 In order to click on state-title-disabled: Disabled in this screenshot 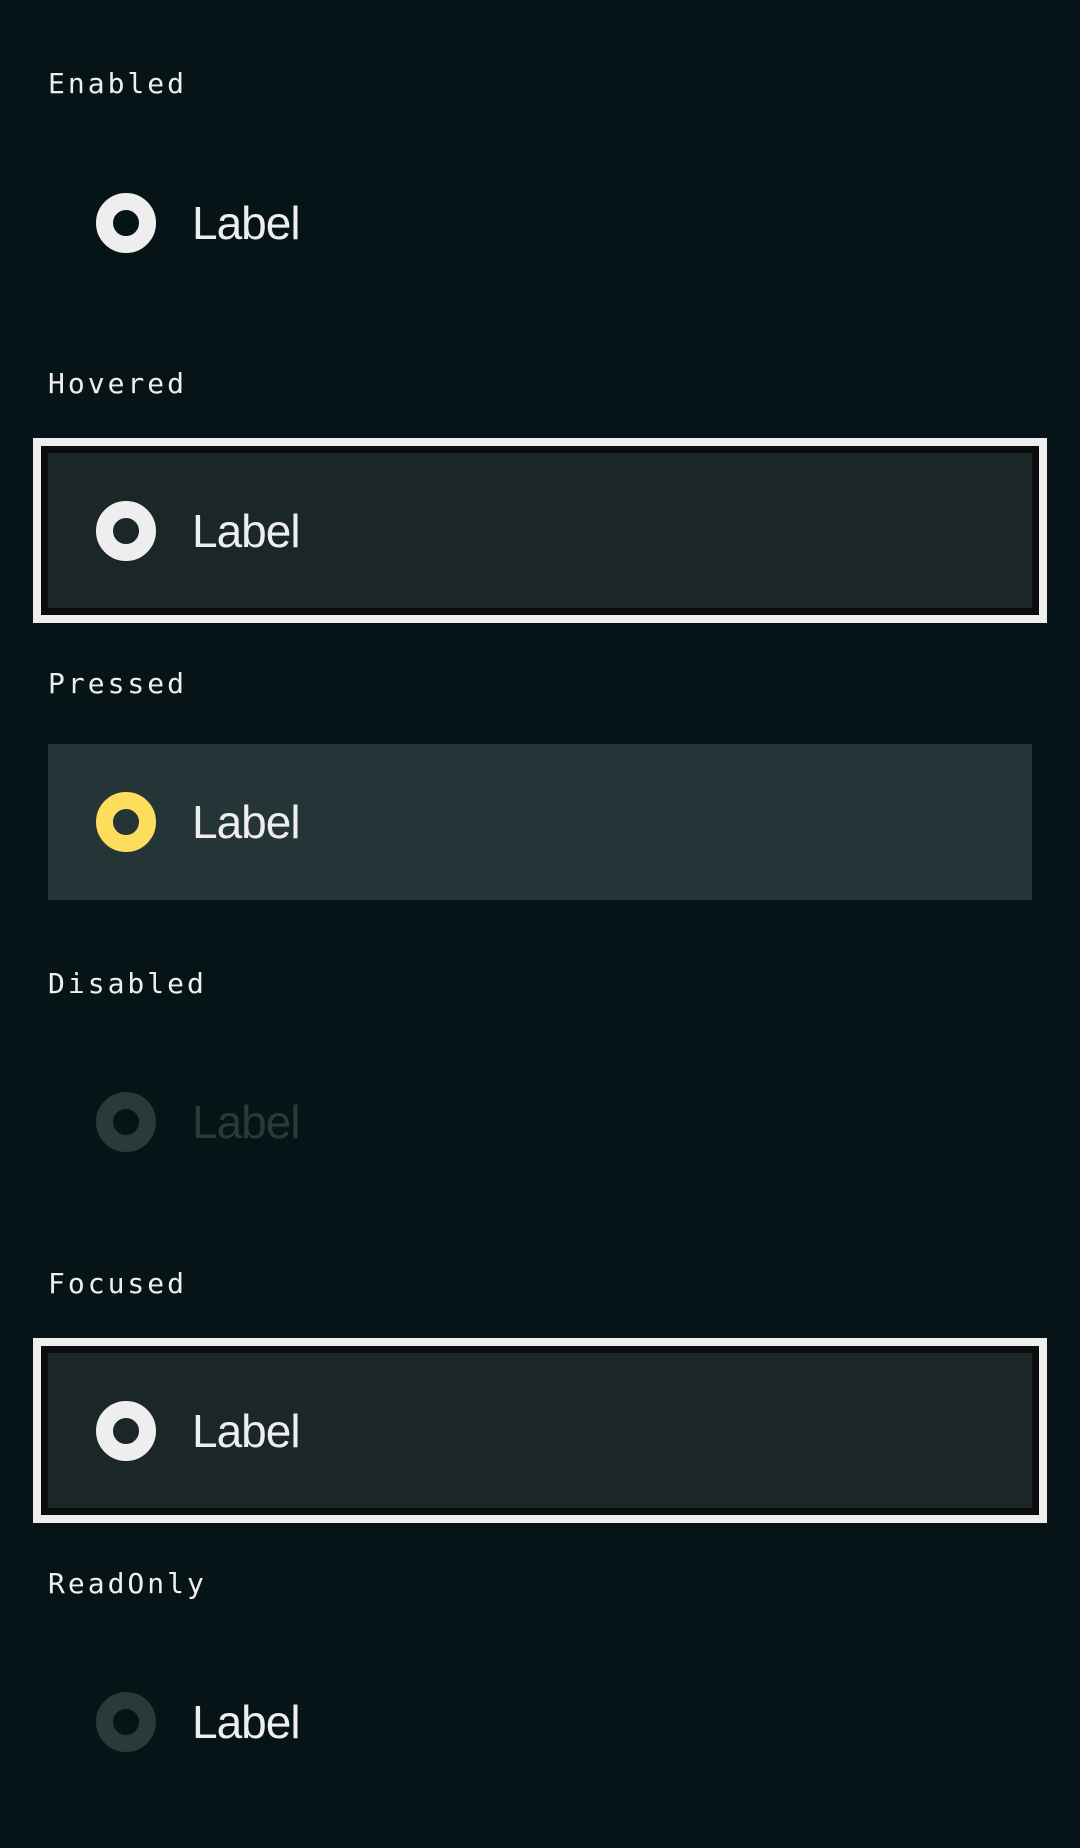, I will do `click(127, 983)`.